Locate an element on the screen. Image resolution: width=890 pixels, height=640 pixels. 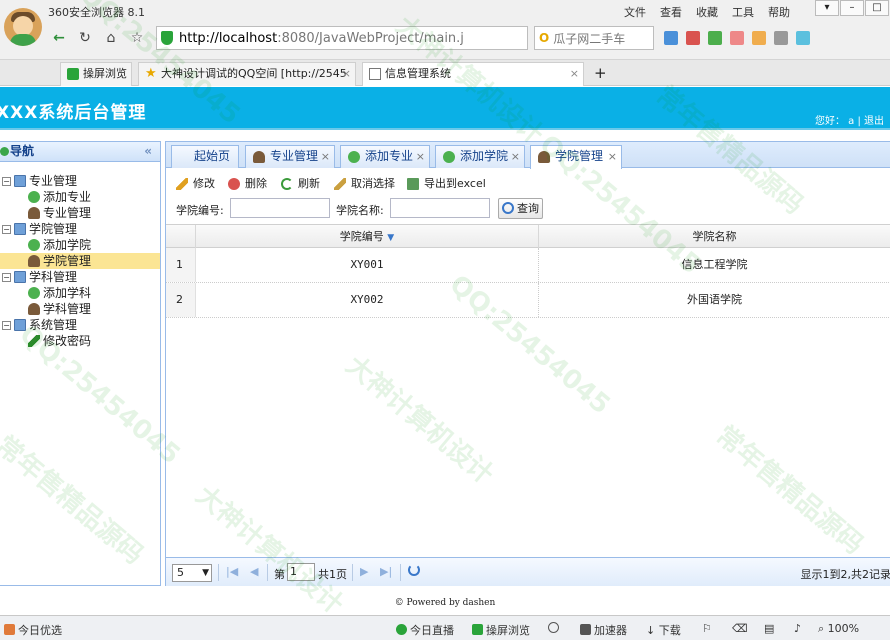
last-page-icon: ▶| is located at coordinates (386, 571).